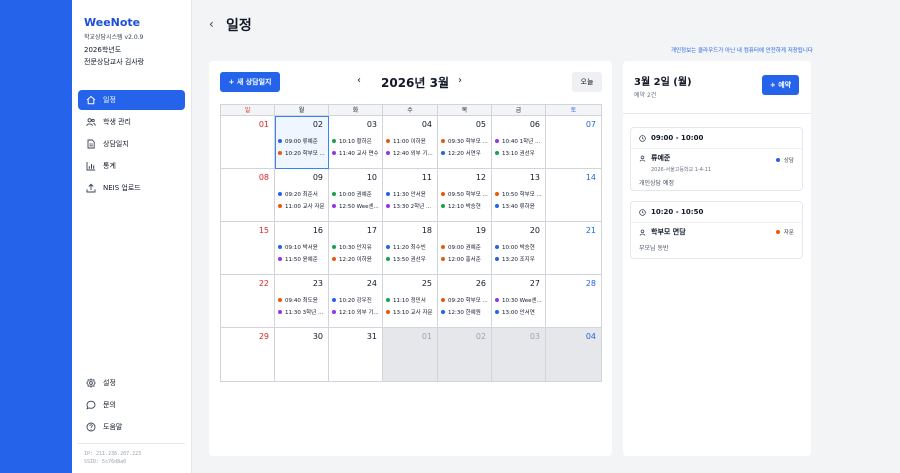  I want to click on calendar-day-cell: 30, so click(302, 354).